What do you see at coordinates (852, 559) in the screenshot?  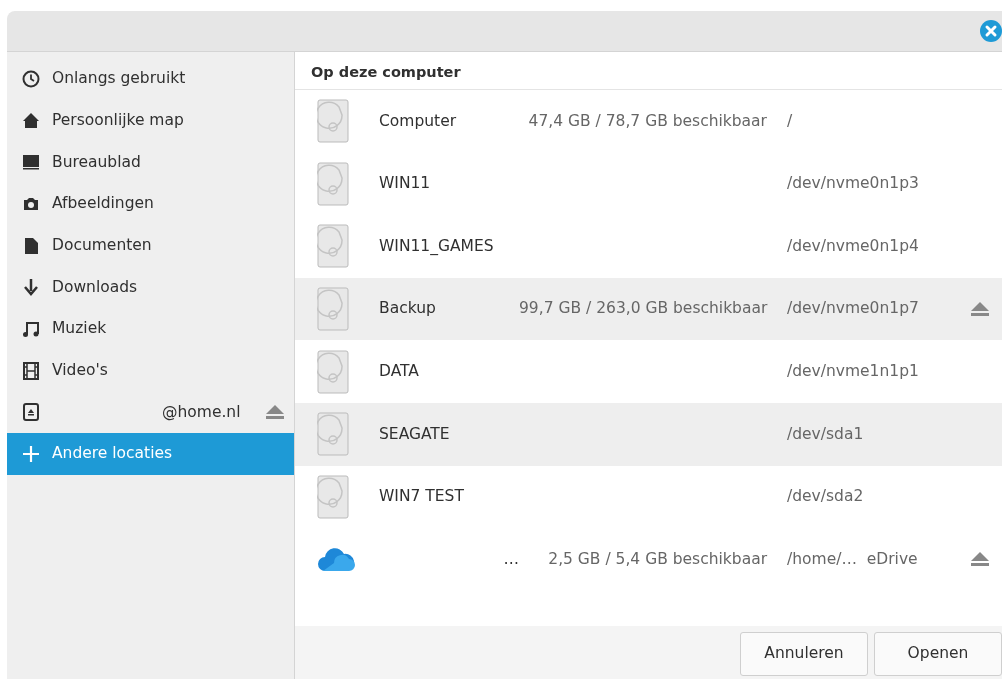 I see `device-path: /home/… eDrive` at bounding box center [852, 559].